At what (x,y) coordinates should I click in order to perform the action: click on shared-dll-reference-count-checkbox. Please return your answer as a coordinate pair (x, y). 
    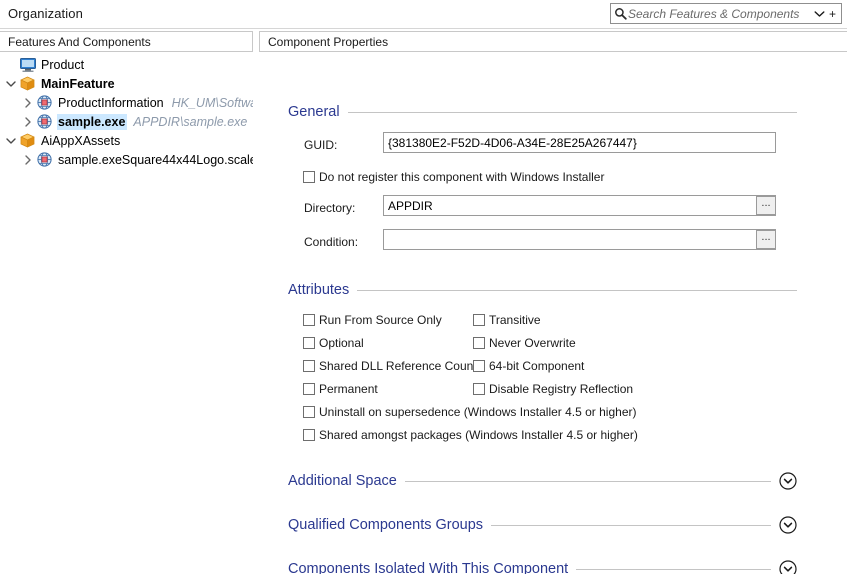
    Looking at the image, I should click on (309, 366).